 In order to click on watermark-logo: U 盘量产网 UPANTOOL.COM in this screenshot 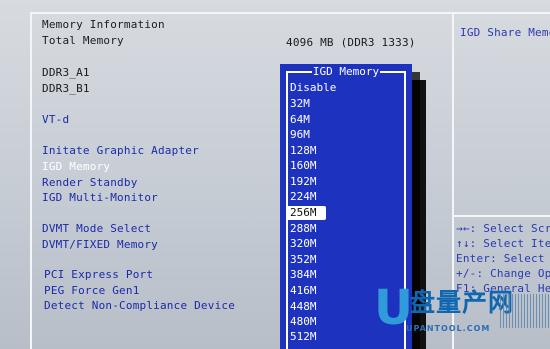, I will do `click(462, 314)`.